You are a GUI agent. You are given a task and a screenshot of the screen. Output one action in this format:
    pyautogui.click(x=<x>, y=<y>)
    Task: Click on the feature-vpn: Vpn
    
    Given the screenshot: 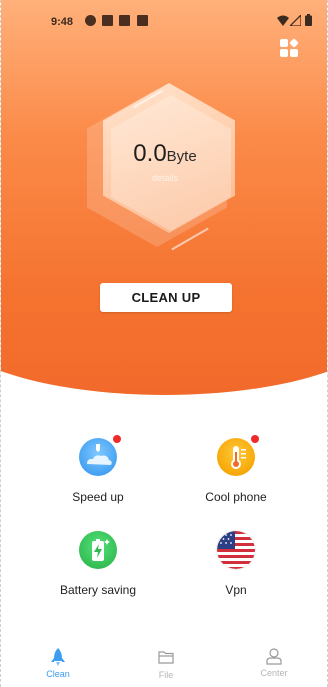 What is the action you would take?
    pyautogui.click(x=236, y=564)
    